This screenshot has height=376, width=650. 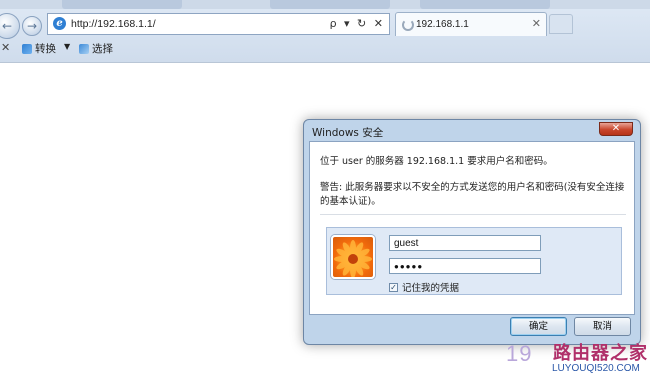 I want to click on tab-title: 192.168.1.1, so click(x=442, y=24).